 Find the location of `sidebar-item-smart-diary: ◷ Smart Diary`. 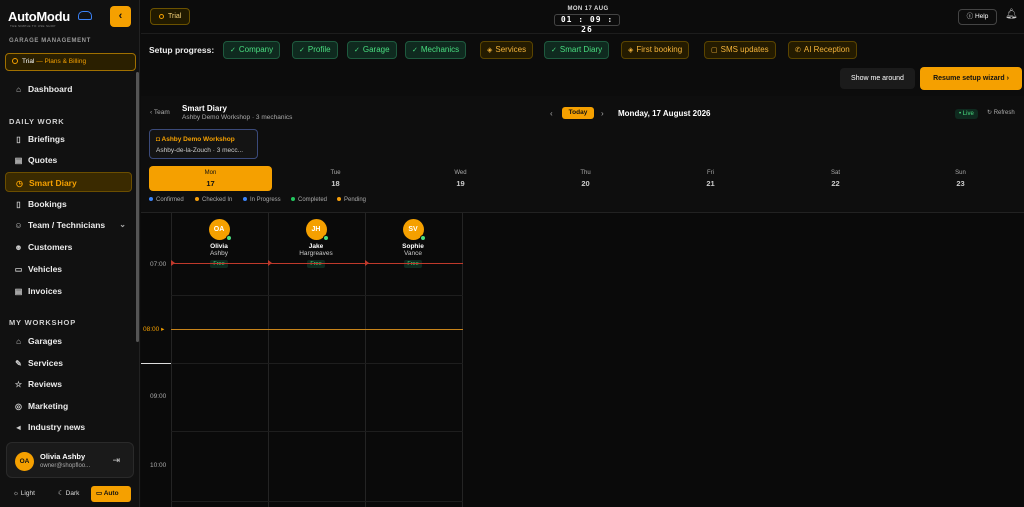

sidebar-item-smart-diary: ◷ Smart Diary is located at coordinates (68, 182).